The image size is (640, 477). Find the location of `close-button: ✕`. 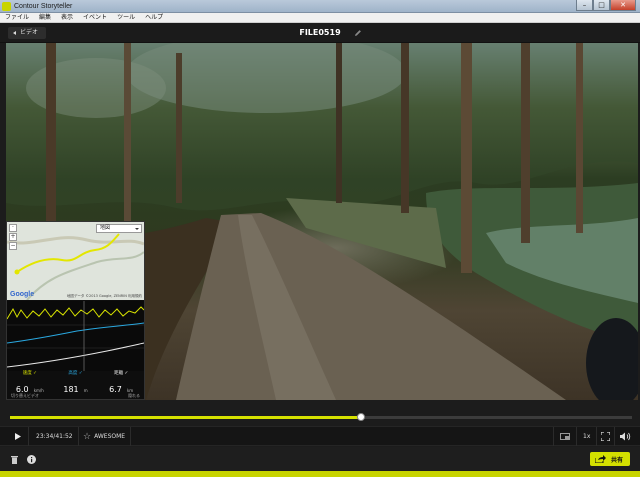

close-button: ✕ is located at coordinates (623, 5).